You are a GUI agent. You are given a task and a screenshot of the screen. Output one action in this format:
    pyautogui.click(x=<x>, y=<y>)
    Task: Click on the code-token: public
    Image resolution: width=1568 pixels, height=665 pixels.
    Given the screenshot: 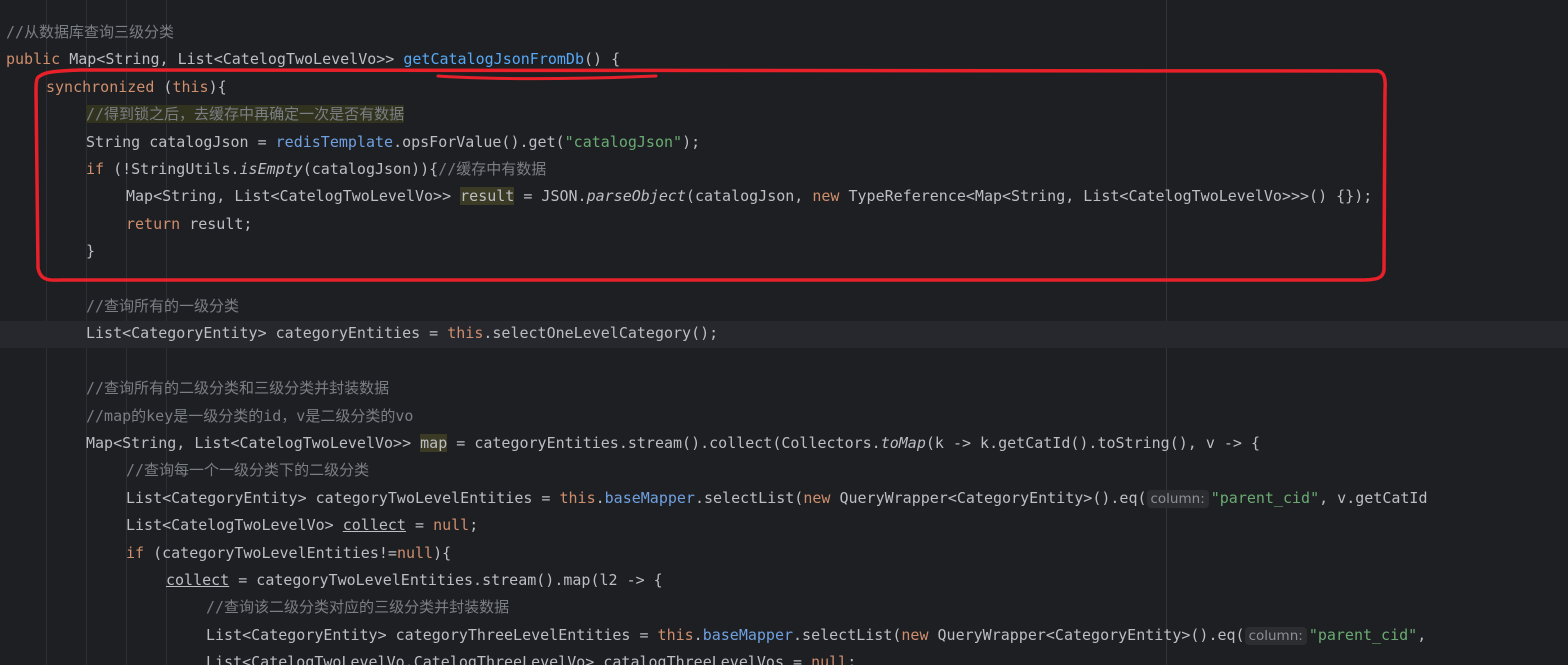 What is the action you would take?
    pyautogui.click(x=38, y=59)
    